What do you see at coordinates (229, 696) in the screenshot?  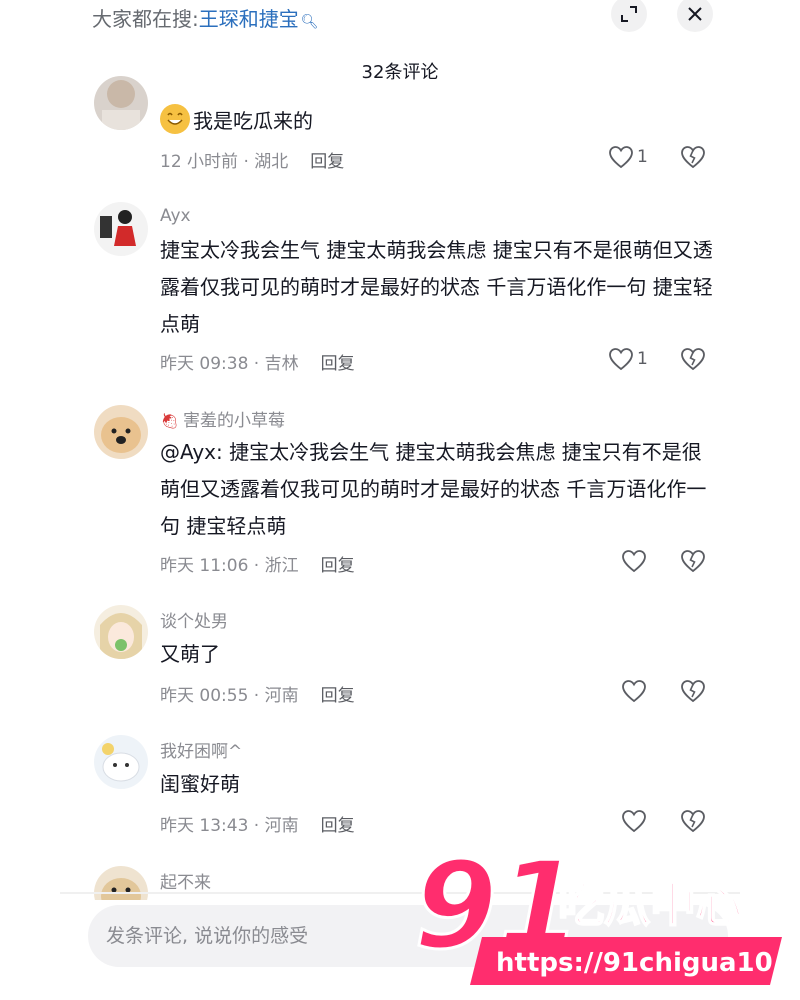 I see `comment-time-location: 昨天 00:55 · 河南` at bounding box center [229, 696].